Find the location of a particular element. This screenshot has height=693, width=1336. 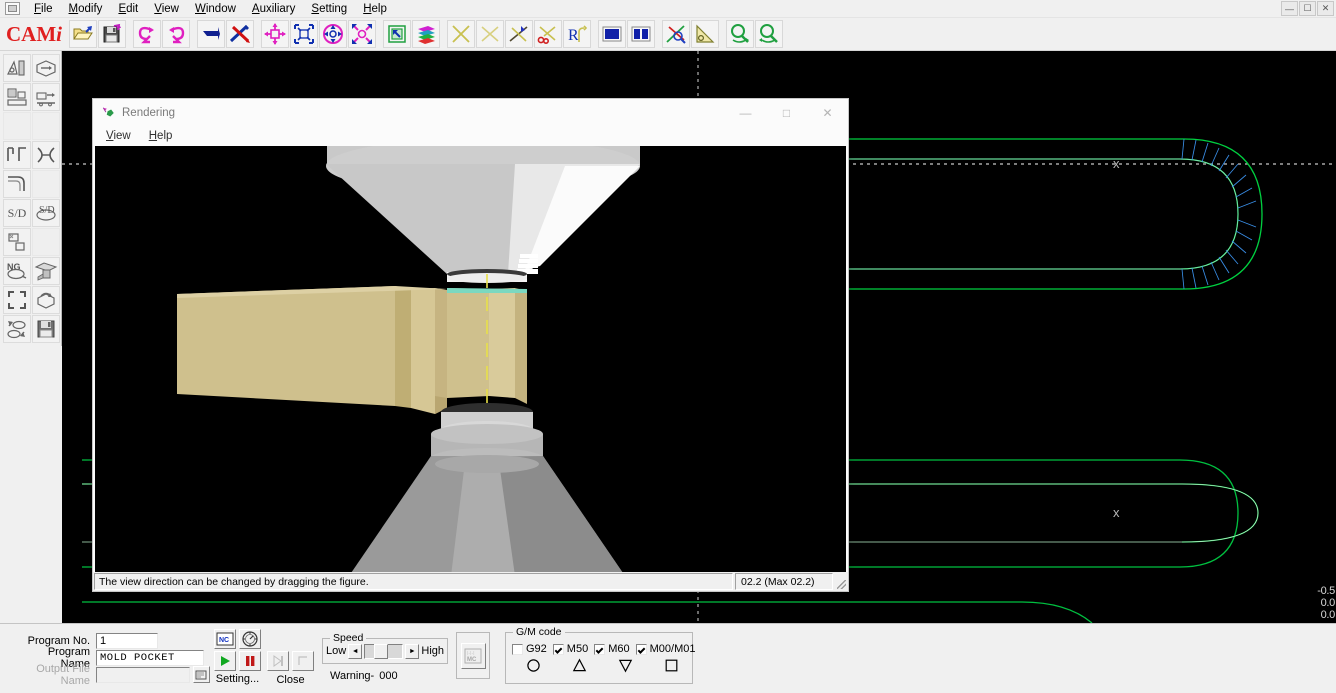

save-disk-icon is located at coordinates (112, 34).